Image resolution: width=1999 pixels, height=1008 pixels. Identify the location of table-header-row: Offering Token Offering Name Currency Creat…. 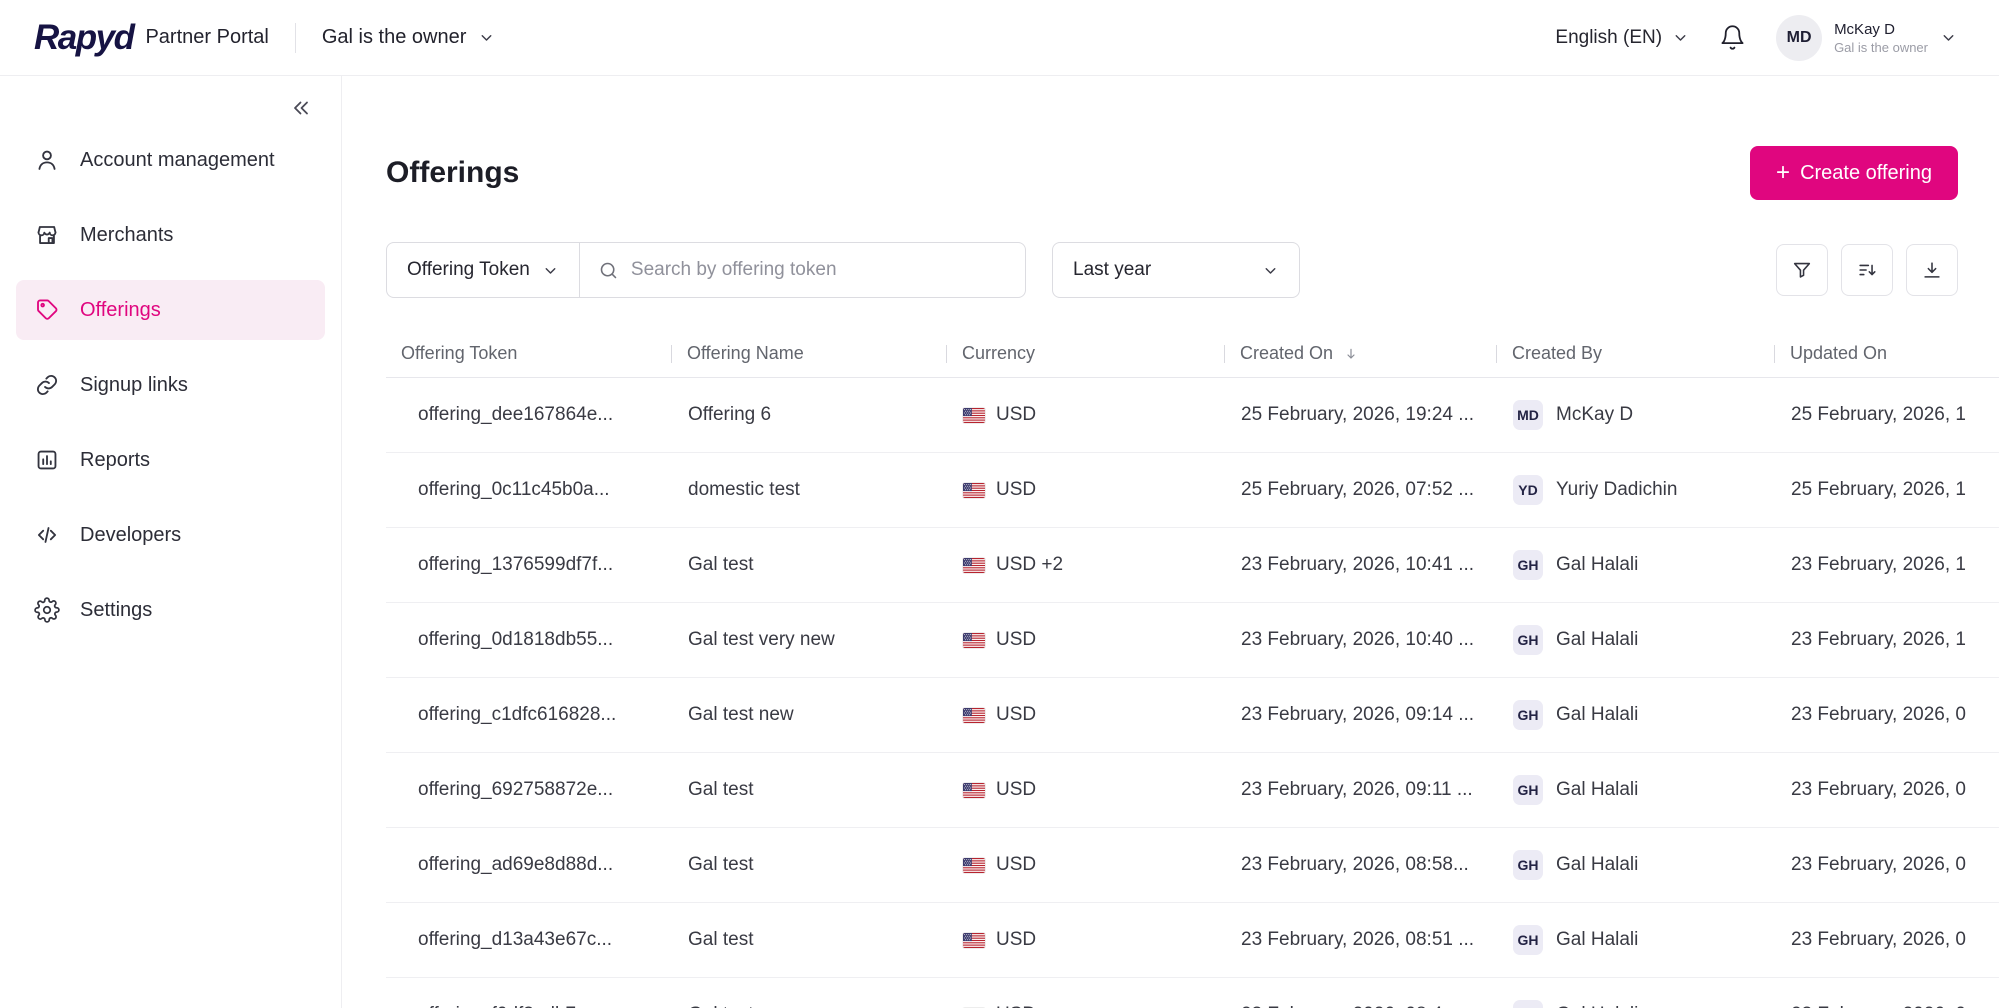
(1192, 354).